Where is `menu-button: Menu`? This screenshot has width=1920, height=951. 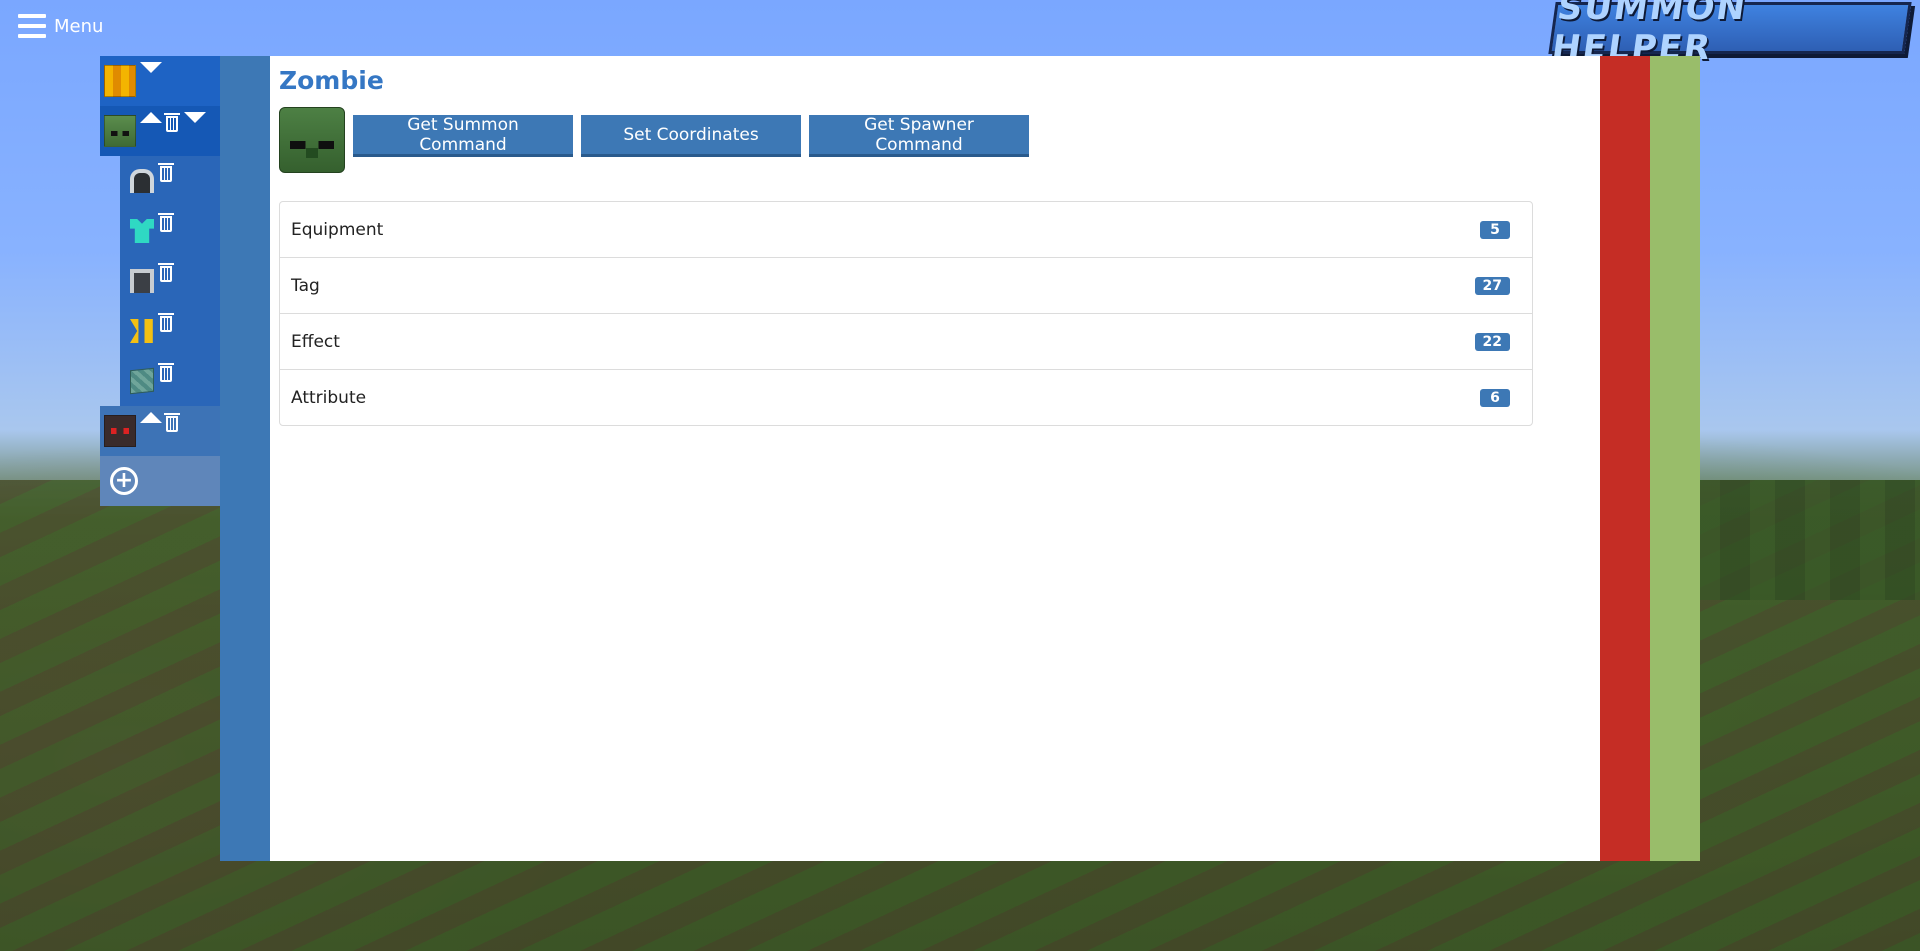 menu-button: Menu is located at coordinates (60, 26).